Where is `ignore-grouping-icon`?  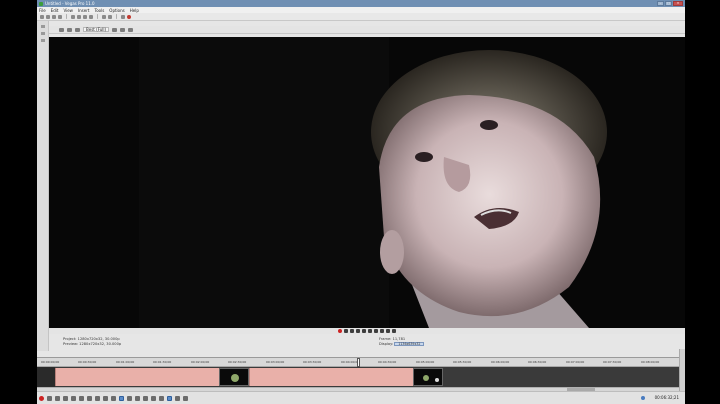 ignore-grouping-icon is located at coordinates (177, 398).